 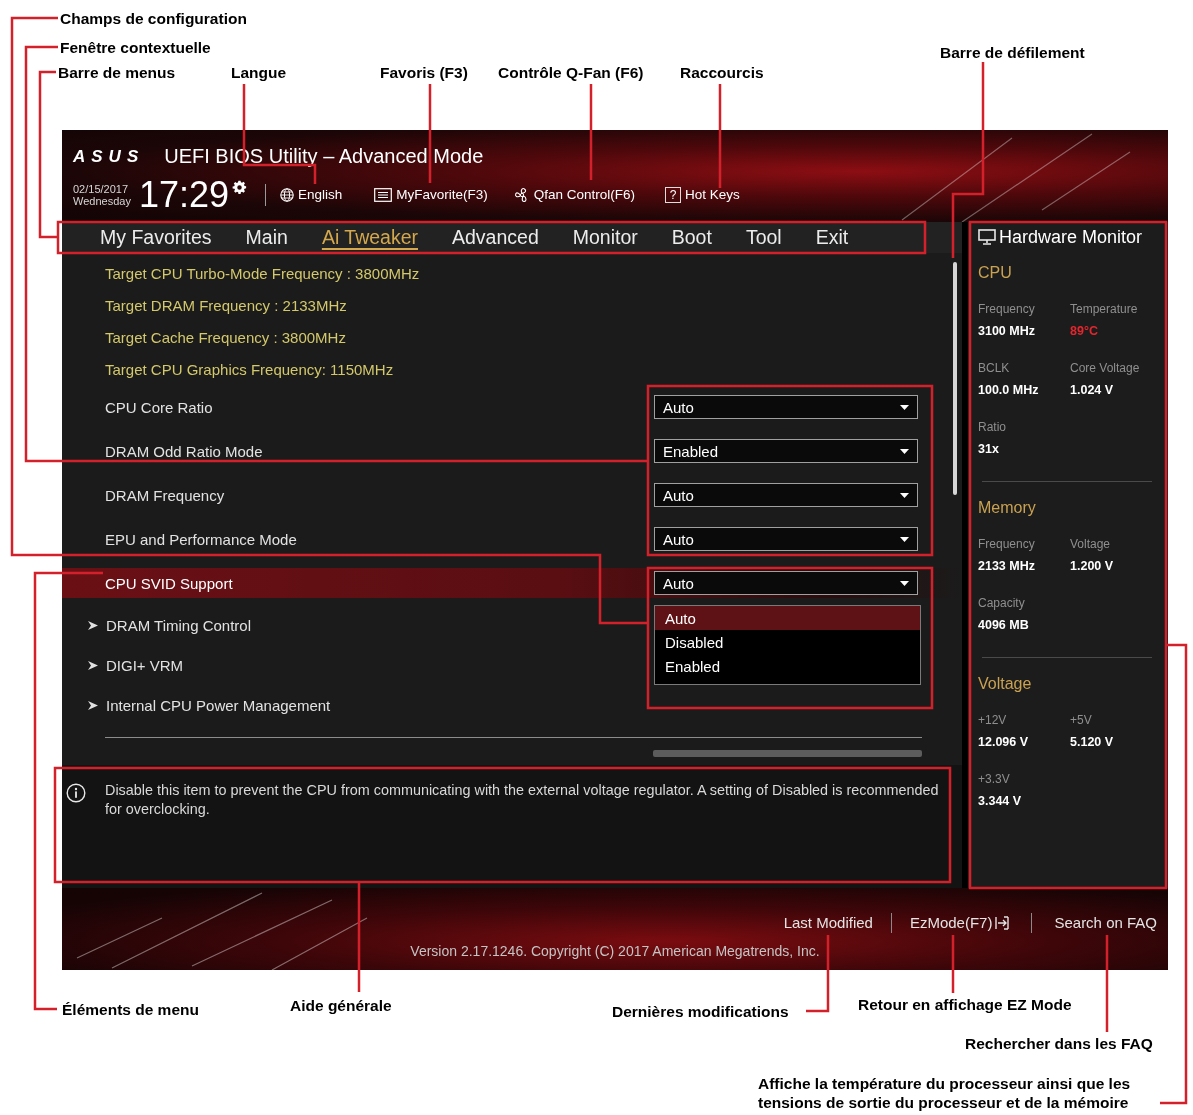 I want to click on callout-label: Barre de défilement, so click(x=1012, y=52).